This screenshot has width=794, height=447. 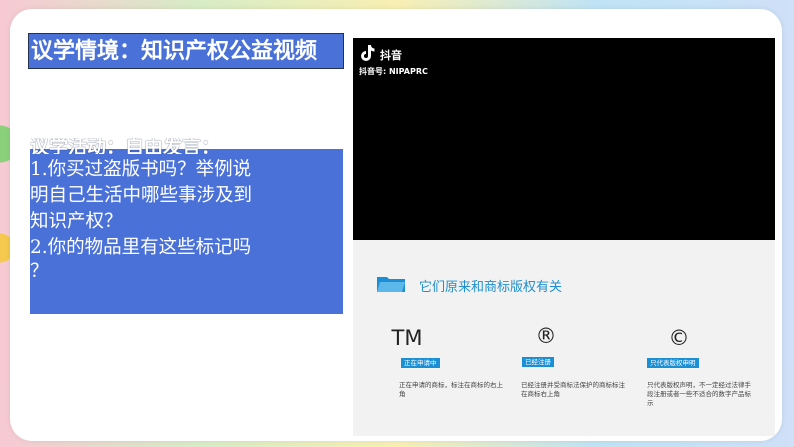 What do you see at coordinates (573, 389) in the screenshot?
I see `registered-desc: 已经注册并受商标法保护的商标标注在商标右上角` at bounding box center [573, 389].